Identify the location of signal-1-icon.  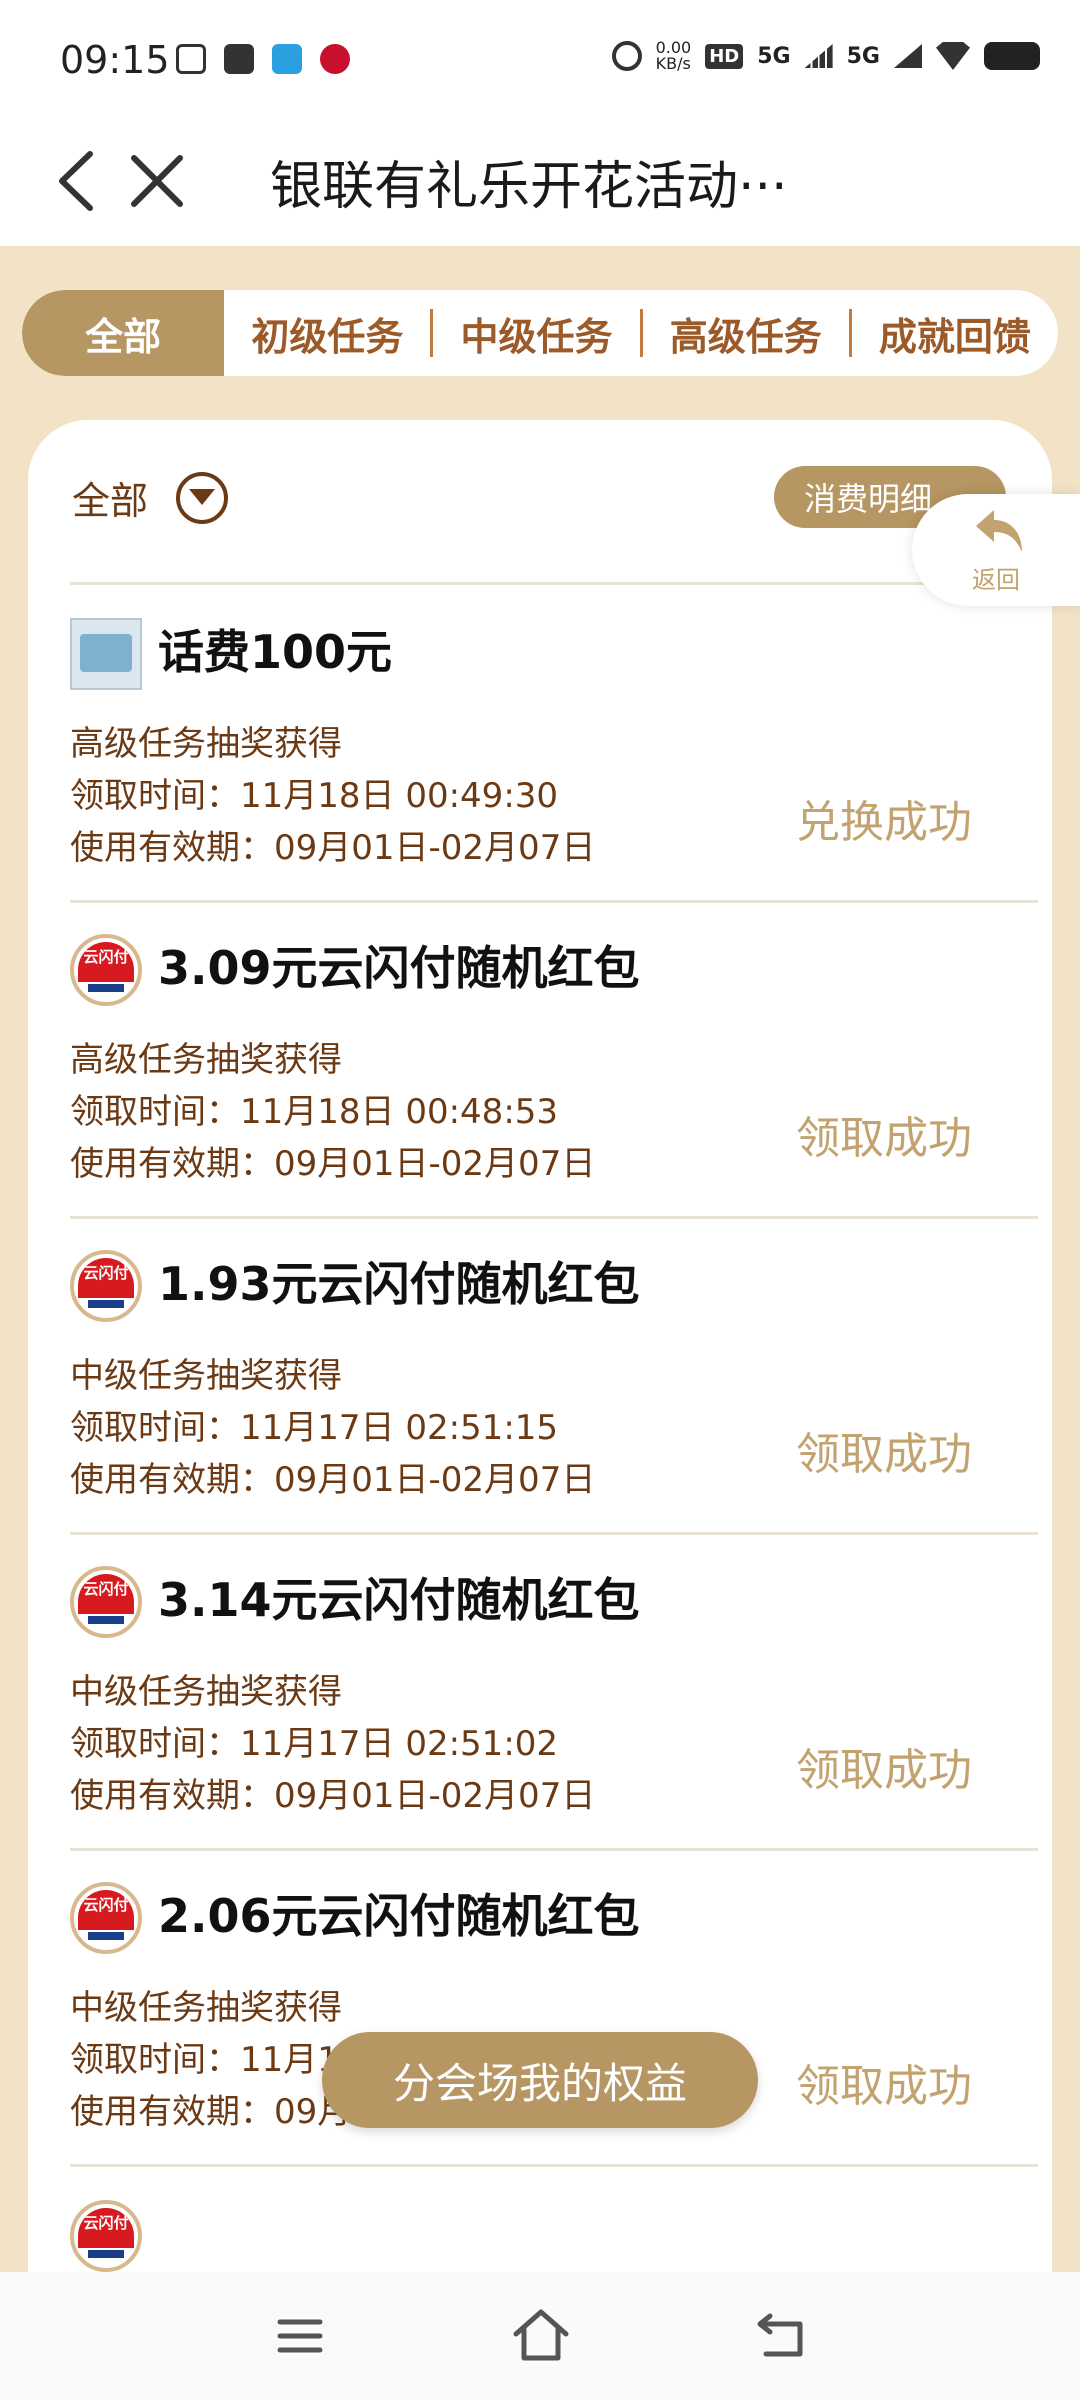
(818, 56).